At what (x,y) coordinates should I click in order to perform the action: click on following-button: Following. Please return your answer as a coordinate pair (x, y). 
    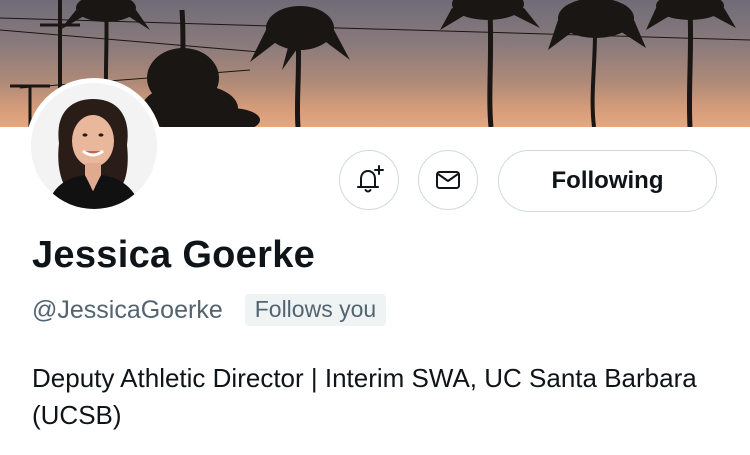
    Looking at the image, I should click on (607, 181).